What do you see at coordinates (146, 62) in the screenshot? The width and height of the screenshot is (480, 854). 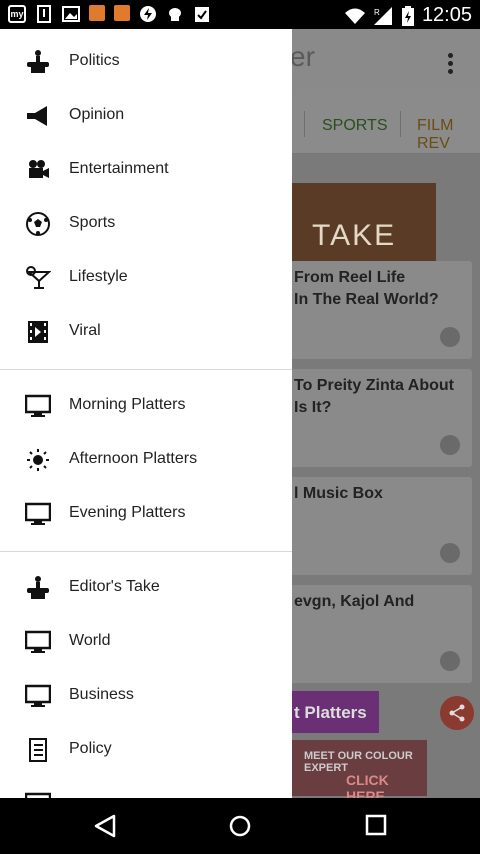 I see `drawer-item-politics: Politics` at bounding box center [146, 62].